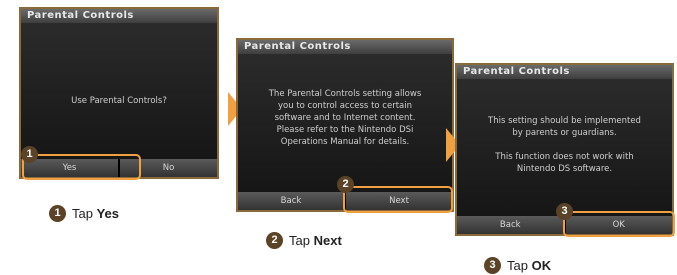 The image size is (677, 275). What do you see at coordinates (345, 201) in the screenshot?
I see `screen-2-button-bar: Back Next` at bounding box center [345, 201].